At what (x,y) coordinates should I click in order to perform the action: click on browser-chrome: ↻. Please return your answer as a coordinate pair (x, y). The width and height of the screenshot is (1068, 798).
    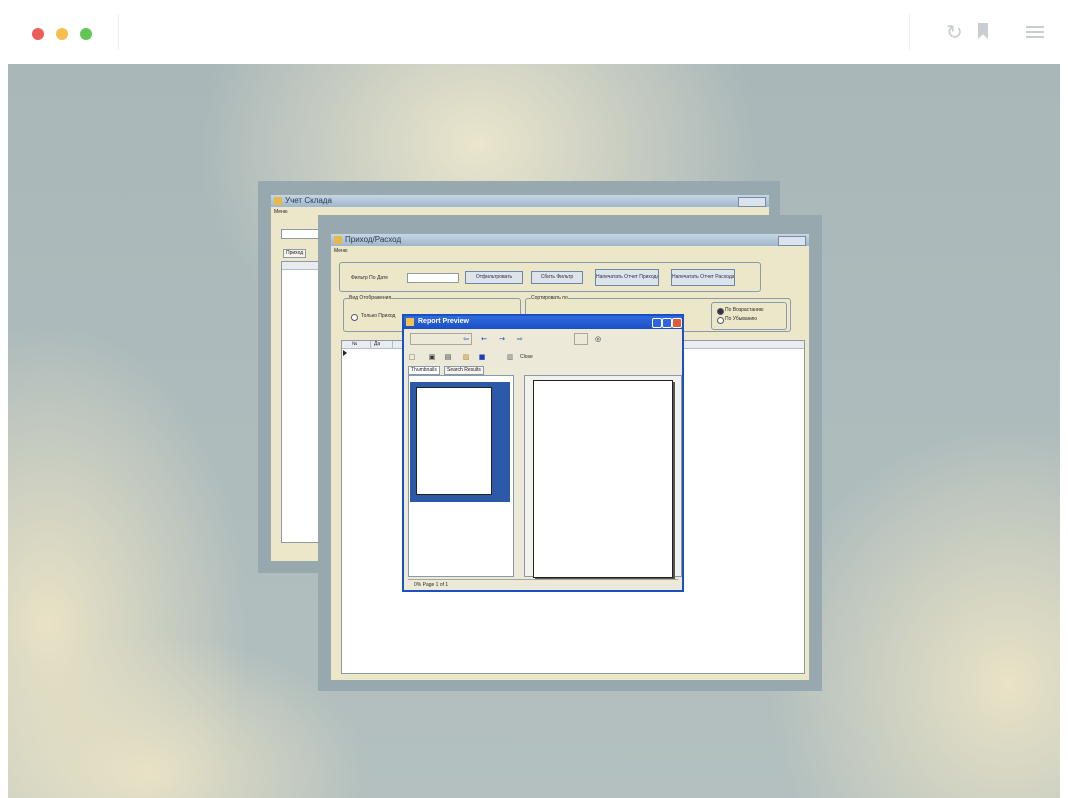
    Looking at the image, I should click on (534, 32).